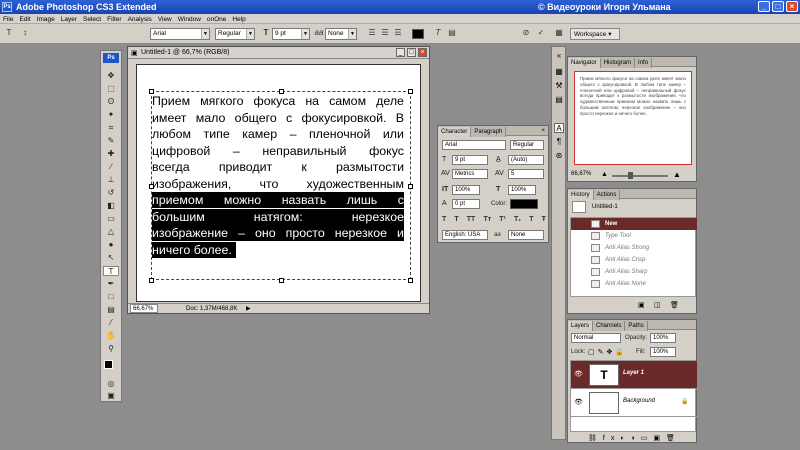 The height and width of the screenshot is (450, 800). I want to click on history-item: Type Tool, so click(634, 236).